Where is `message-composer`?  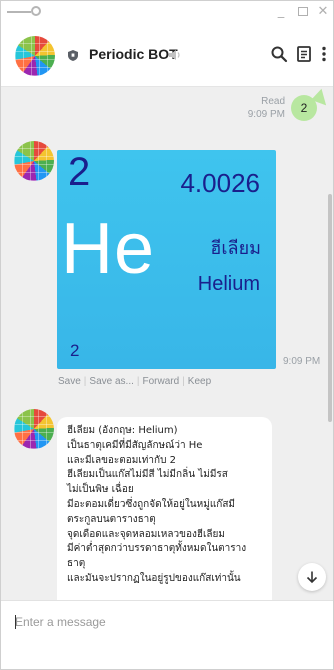
message-composer is located at coordinates (167, 634).